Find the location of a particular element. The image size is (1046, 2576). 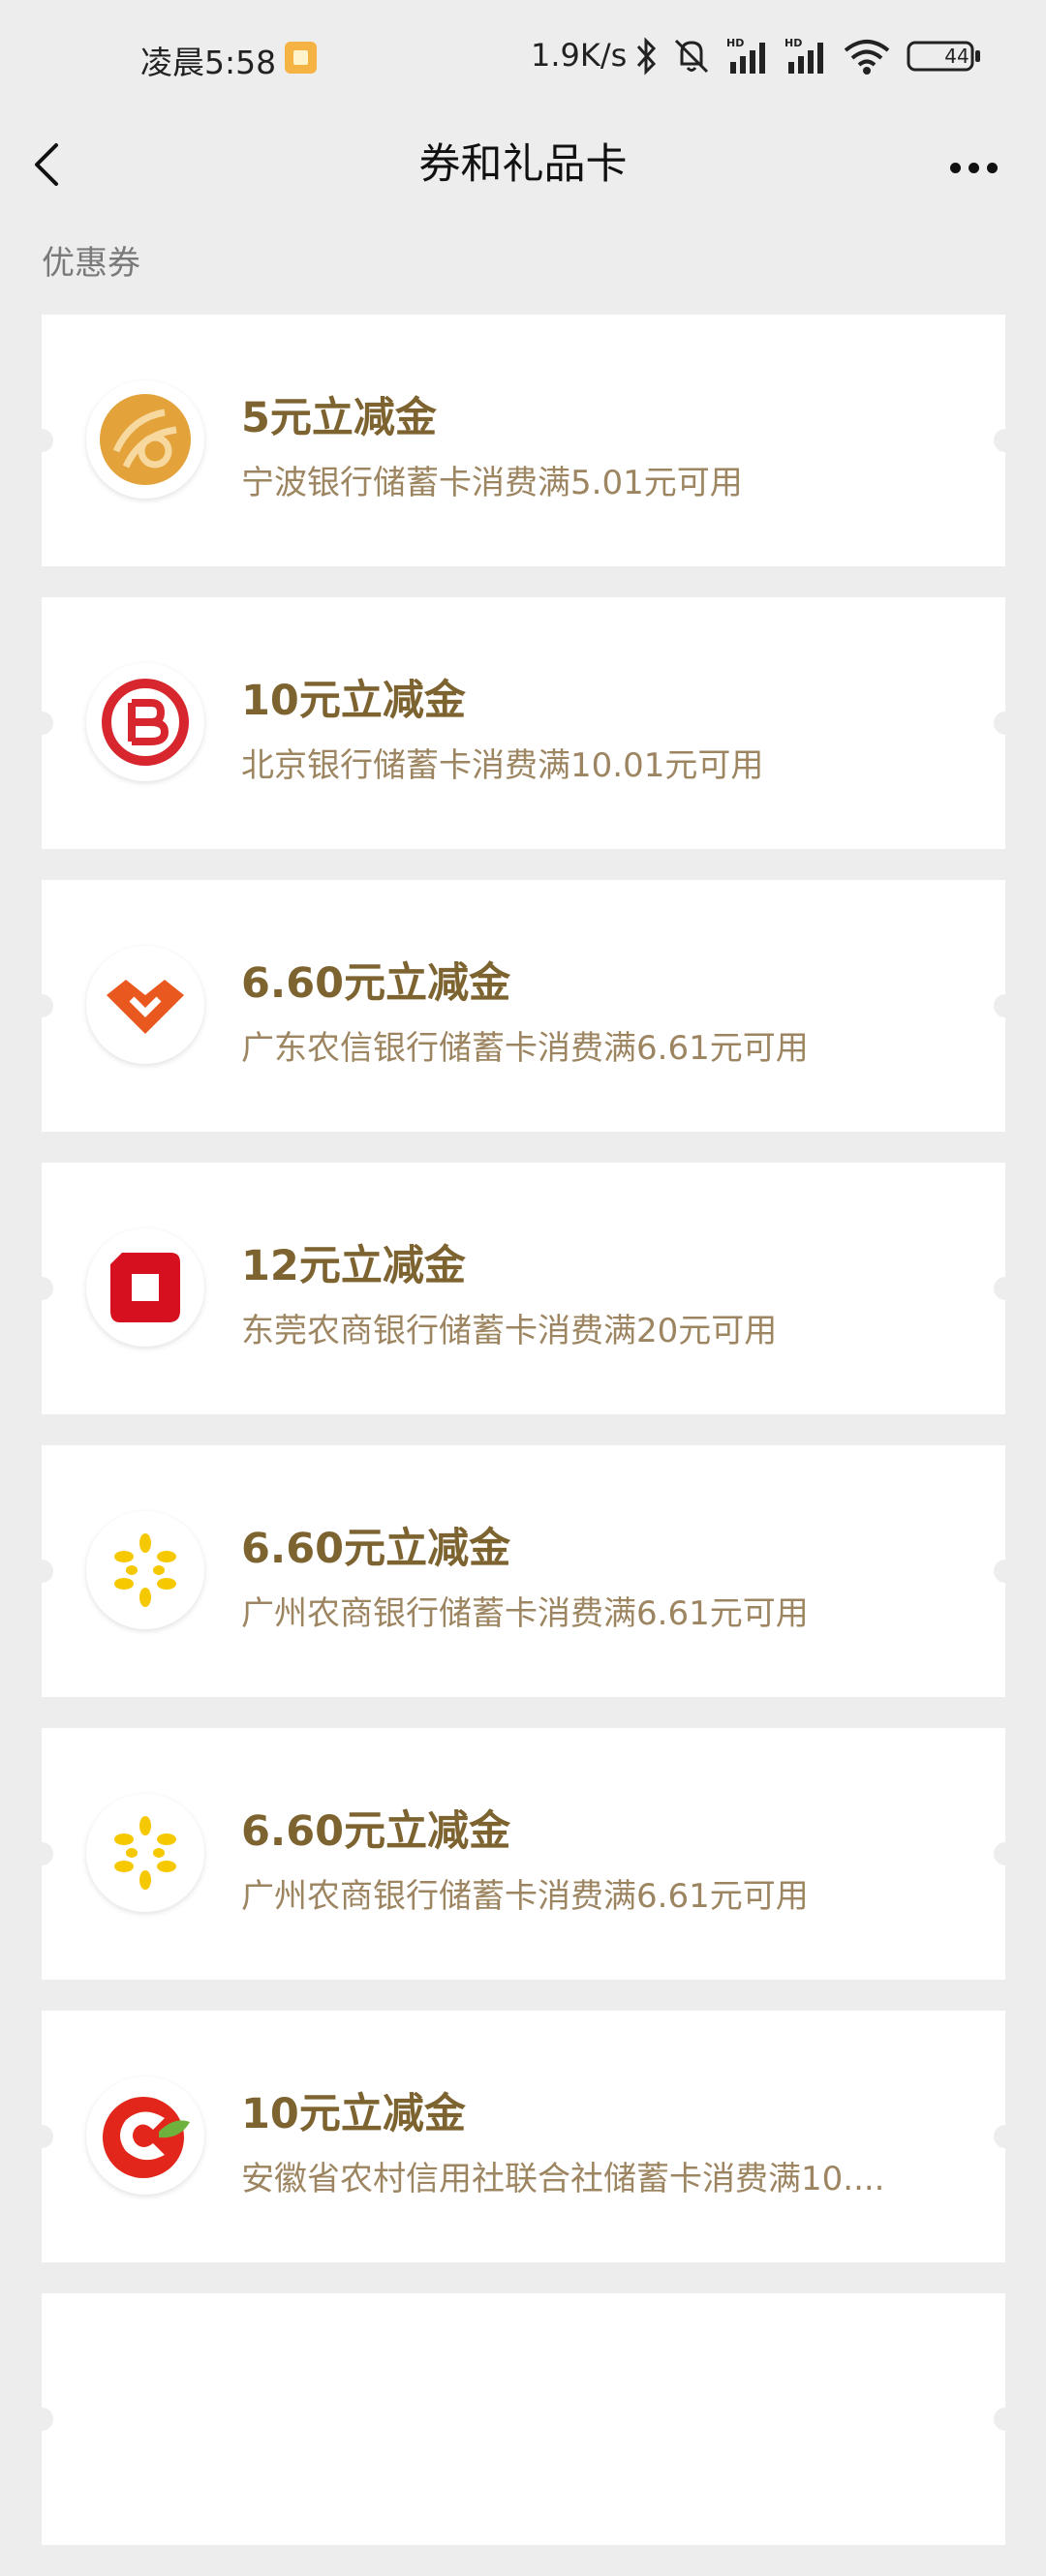

battery-level: 44 is located at coordinates (956, 56).